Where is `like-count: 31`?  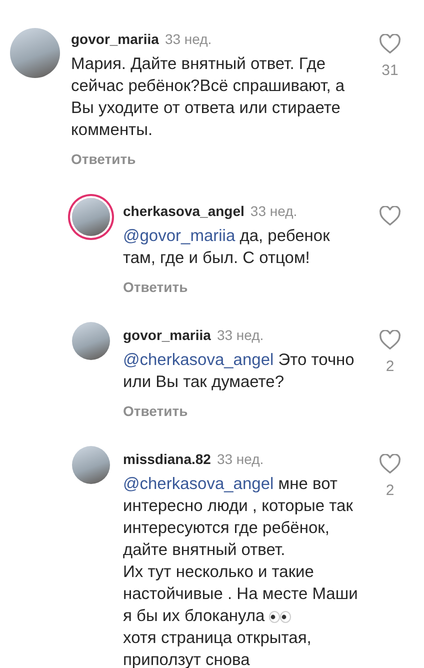
like-count: 31 is located at coordinates (390, 71).